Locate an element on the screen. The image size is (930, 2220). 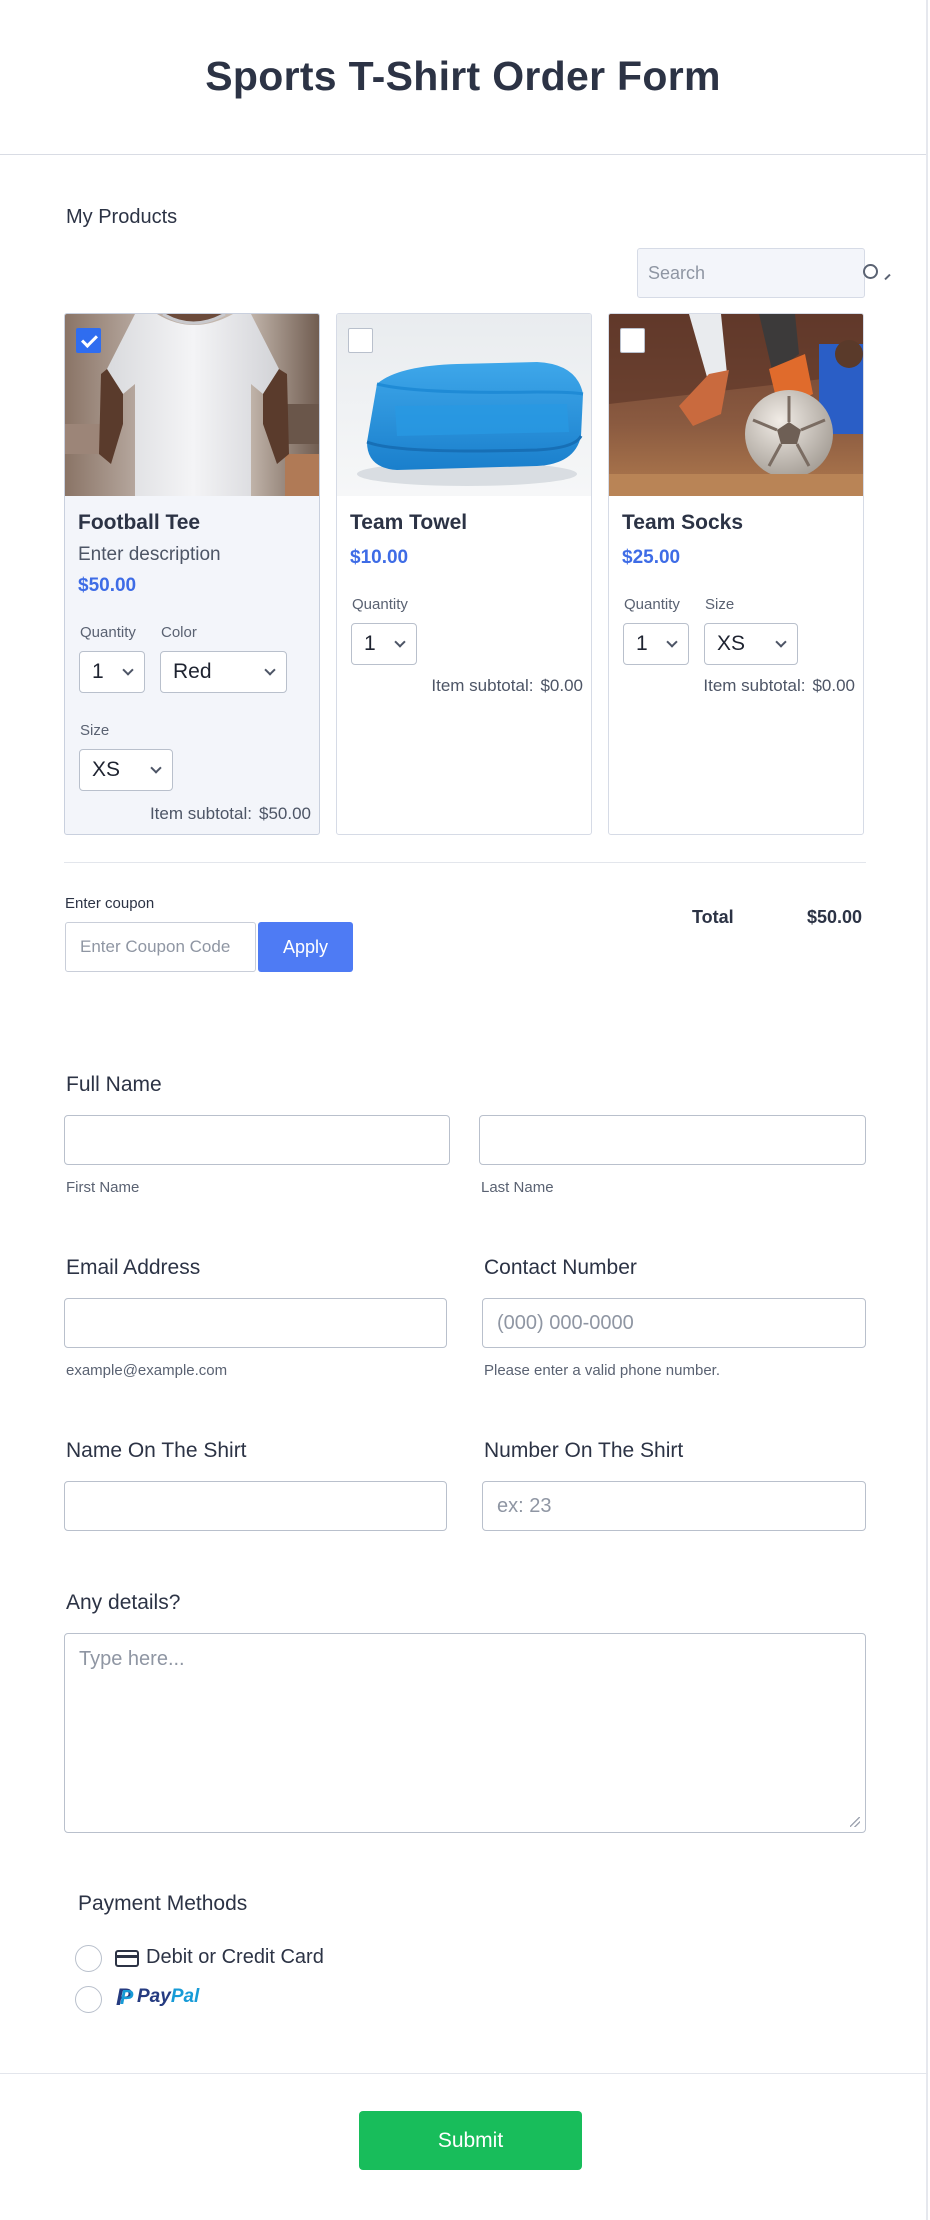
team-socks-image is located at coordinates (736, 405).